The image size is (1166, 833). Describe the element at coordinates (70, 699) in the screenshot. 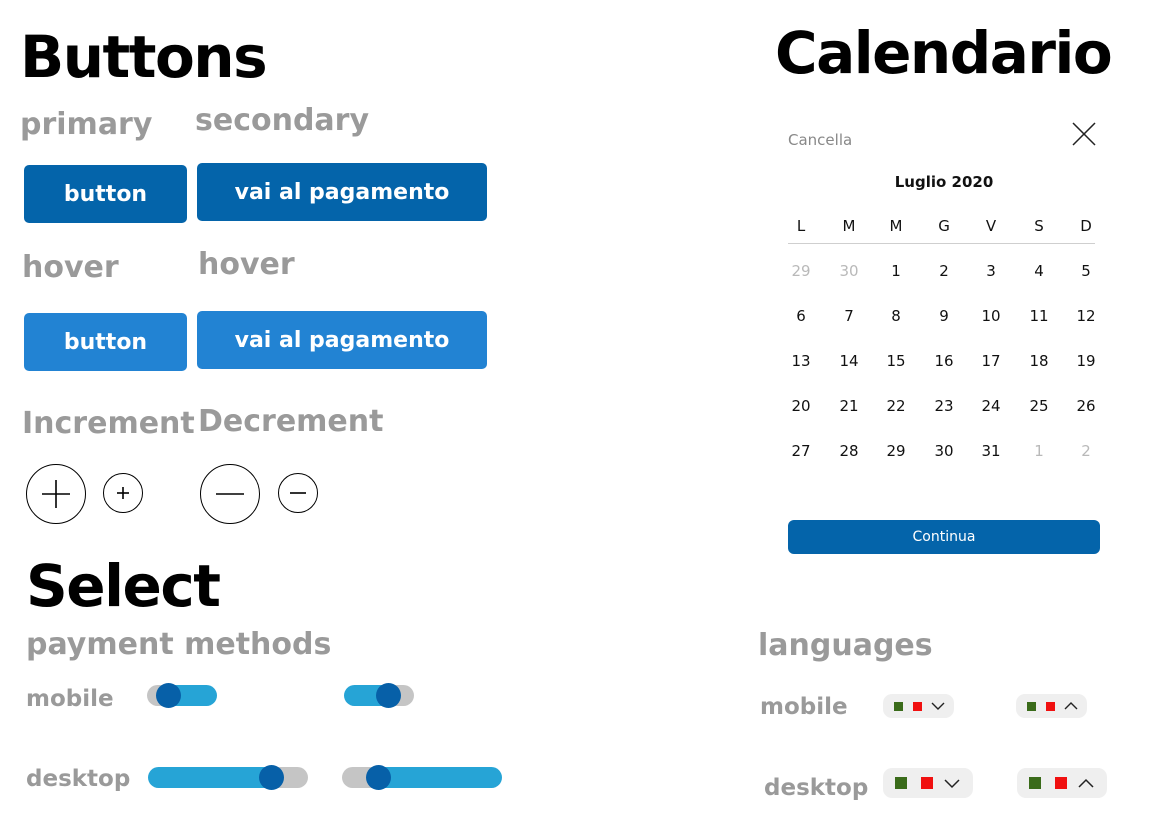

I see `payment-mobile-label: mobile` at that location.